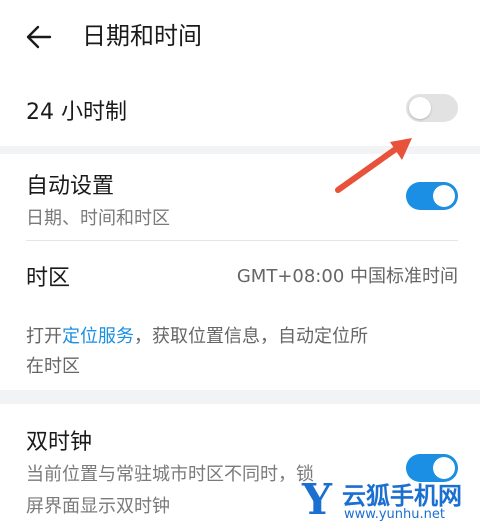  I want to click on watermark-brand: 云狐手机网, so click(402, 496).